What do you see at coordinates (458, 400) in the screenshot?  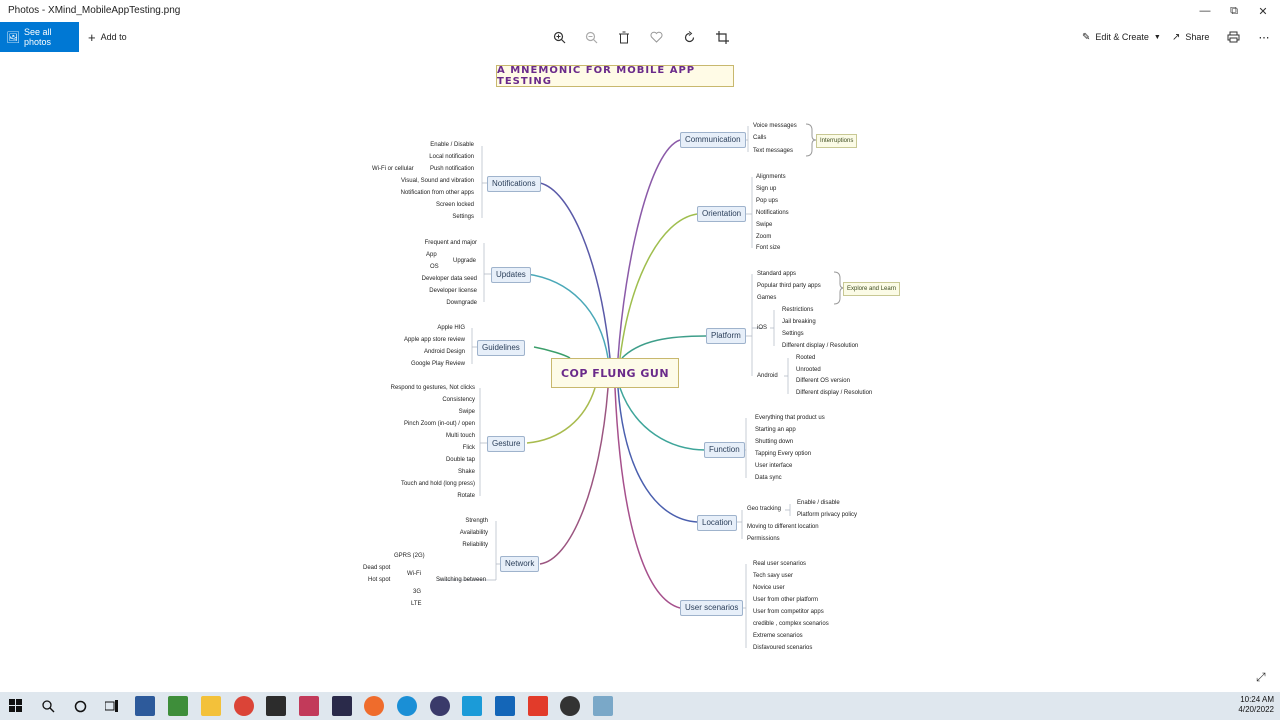 I see `gesture-item: Consistency` at bounding box center [458, 400].